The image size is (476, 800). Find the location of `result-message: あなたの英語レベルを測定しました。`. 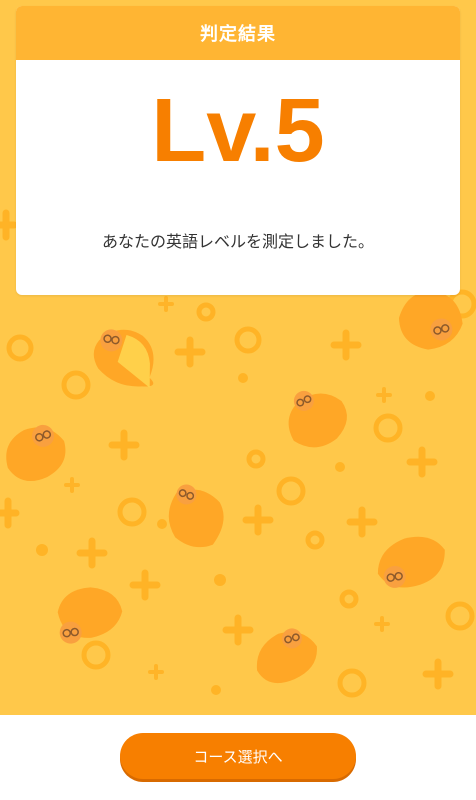

result-message: あなたの英語レベルを測定しました。 is located at coordinates (237, 241).